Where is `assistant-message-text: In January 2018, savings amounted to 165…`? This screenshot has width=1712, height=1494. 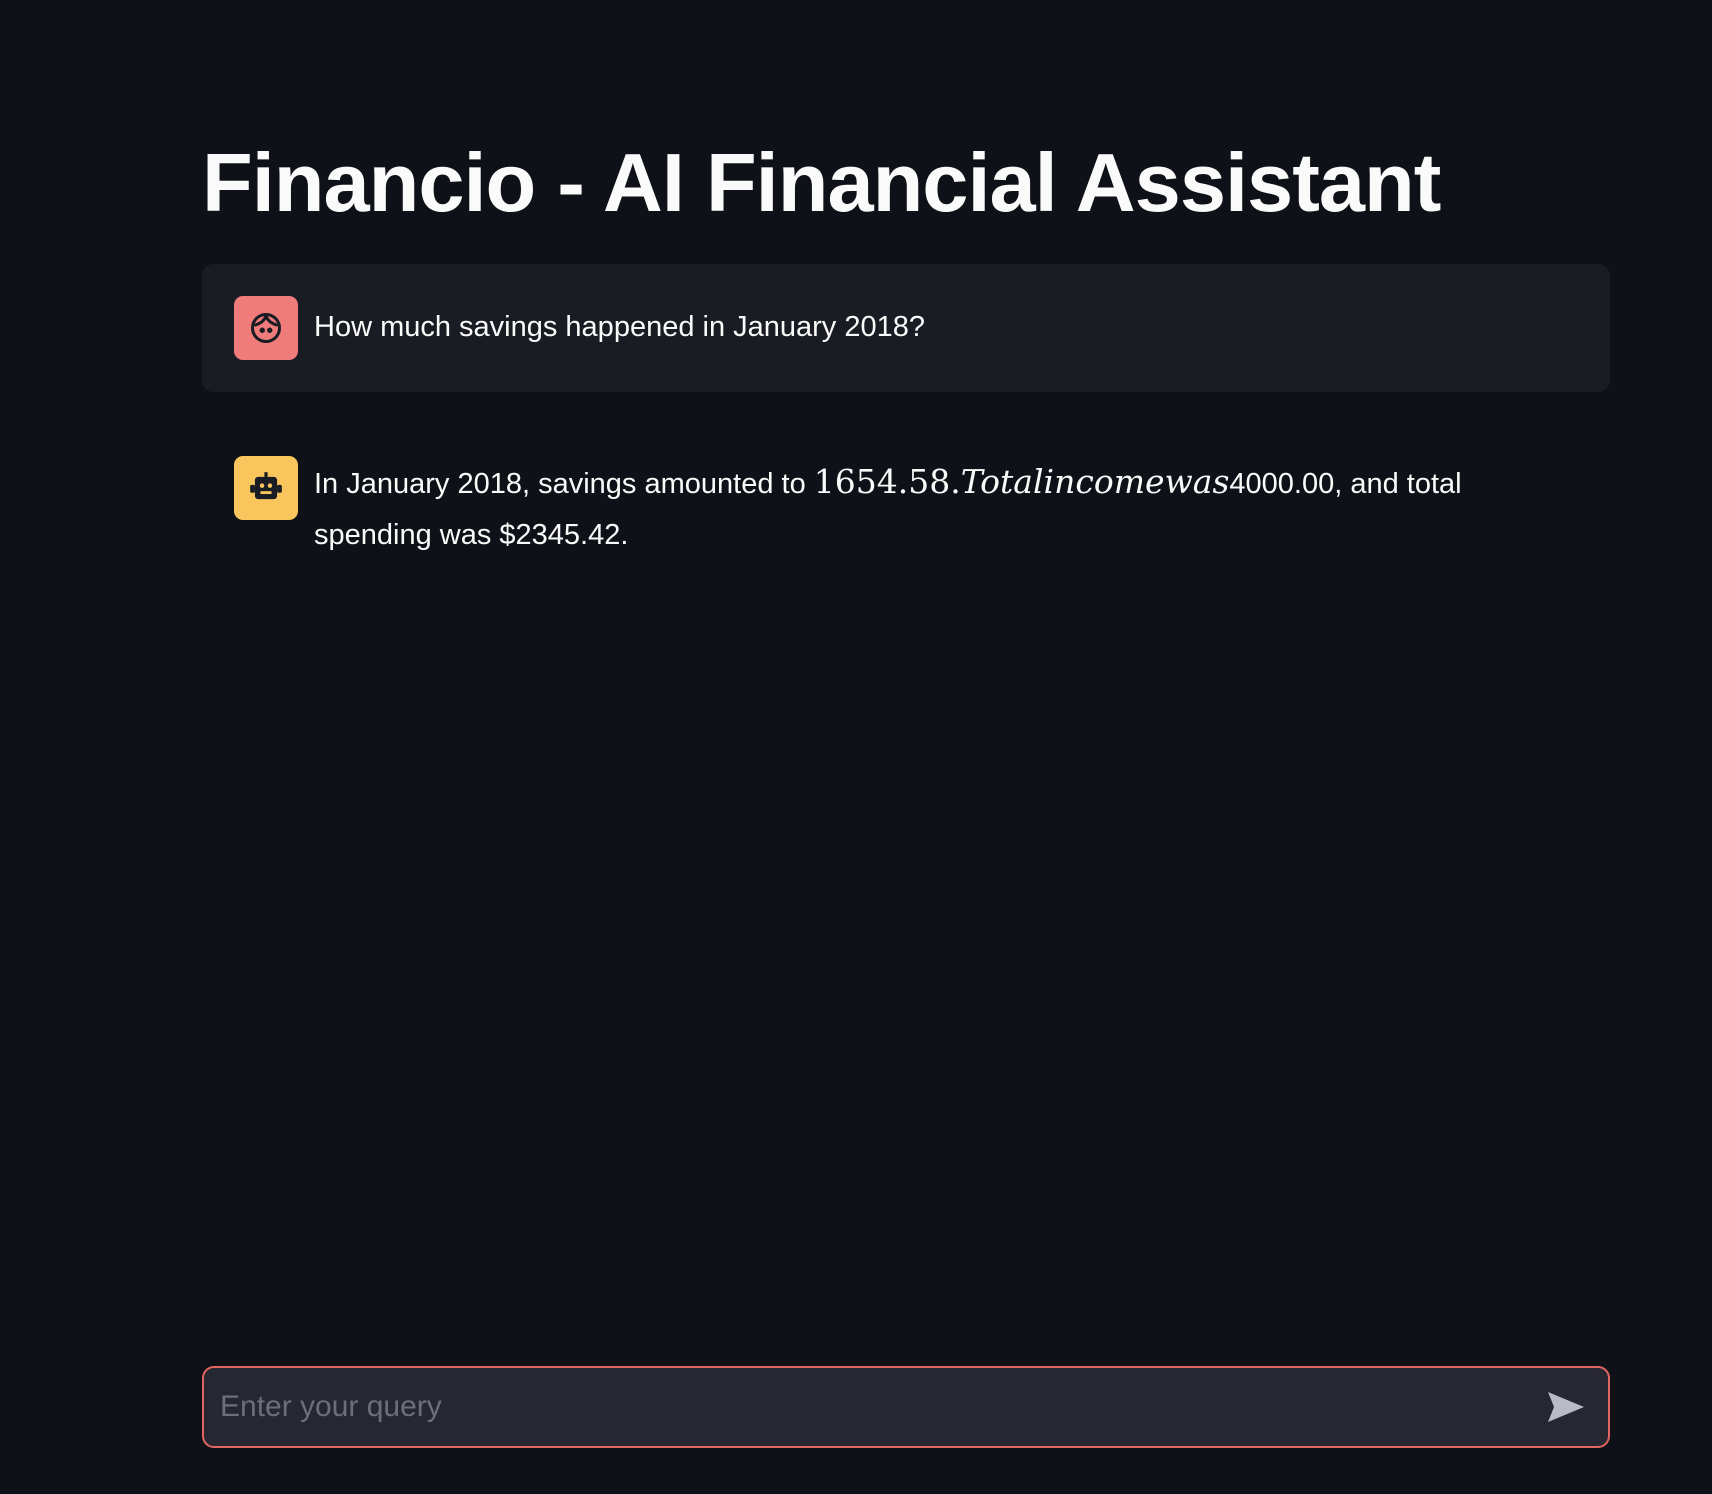 assistant-message-text: In January 2018, savings amounted to 165… is located at coordinates (946, 508).